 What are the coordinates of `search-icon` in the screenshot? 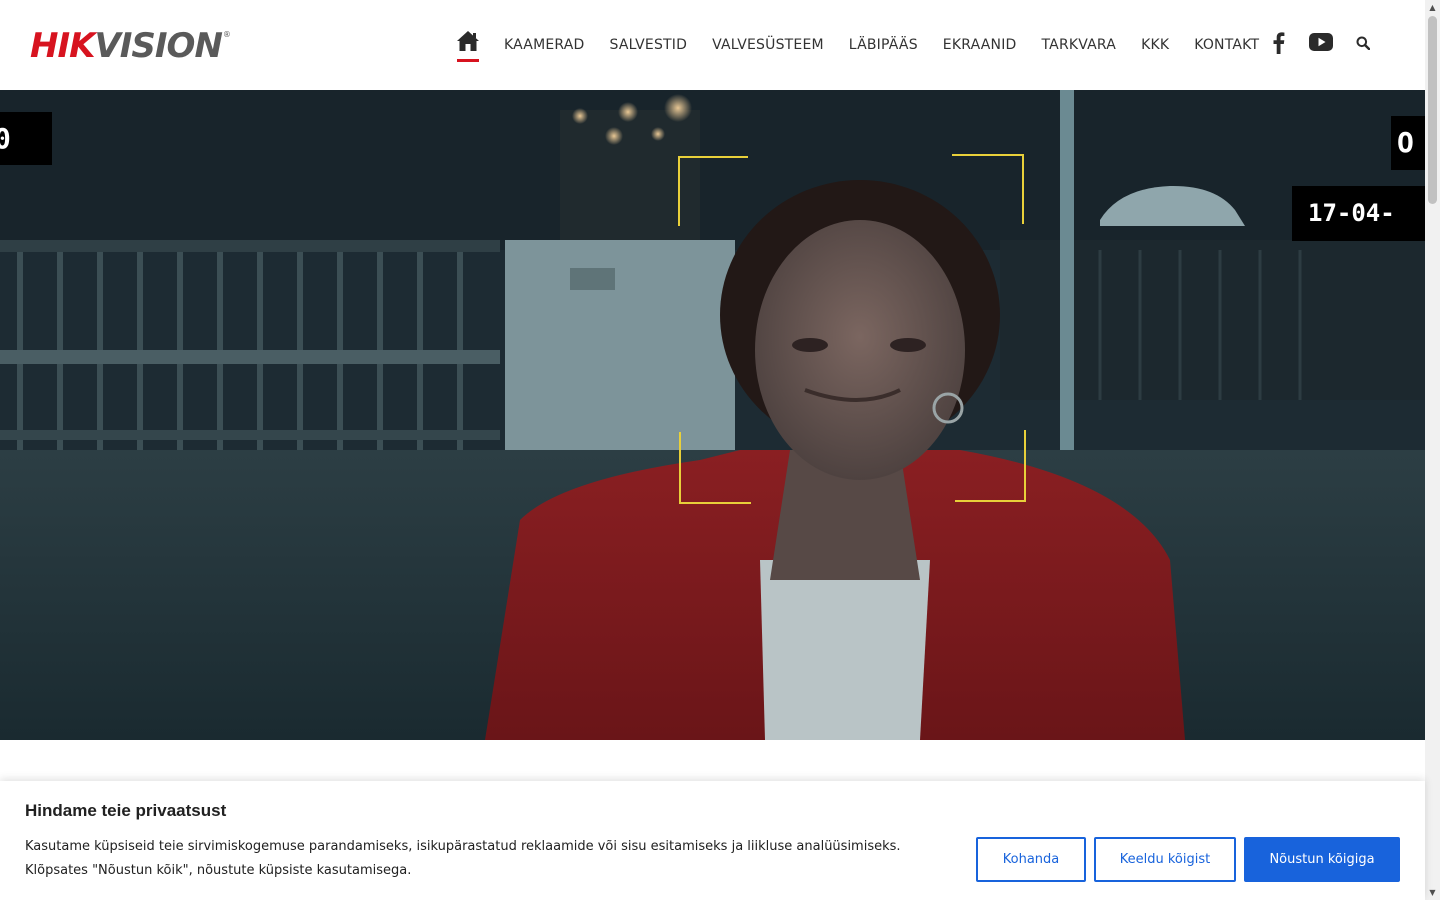 It's located at (1363, 43).